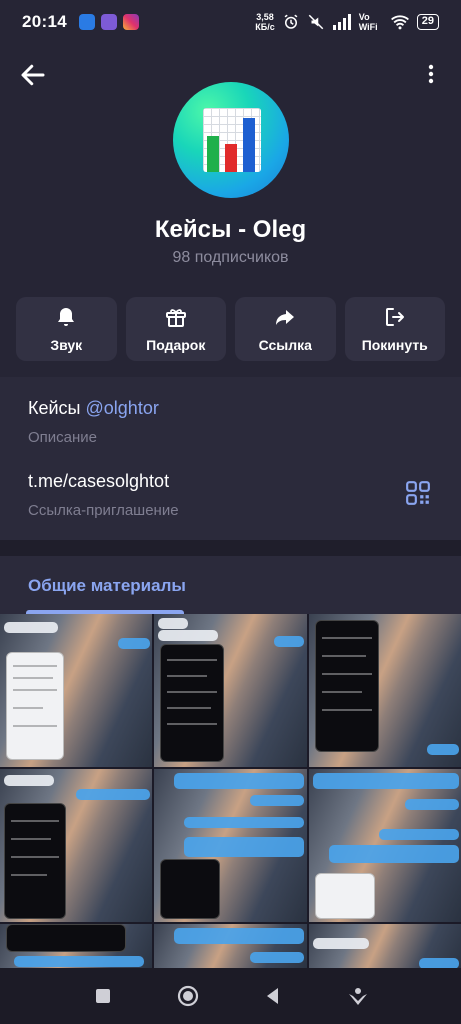  I want to click on home-icon, so click(188, 996).